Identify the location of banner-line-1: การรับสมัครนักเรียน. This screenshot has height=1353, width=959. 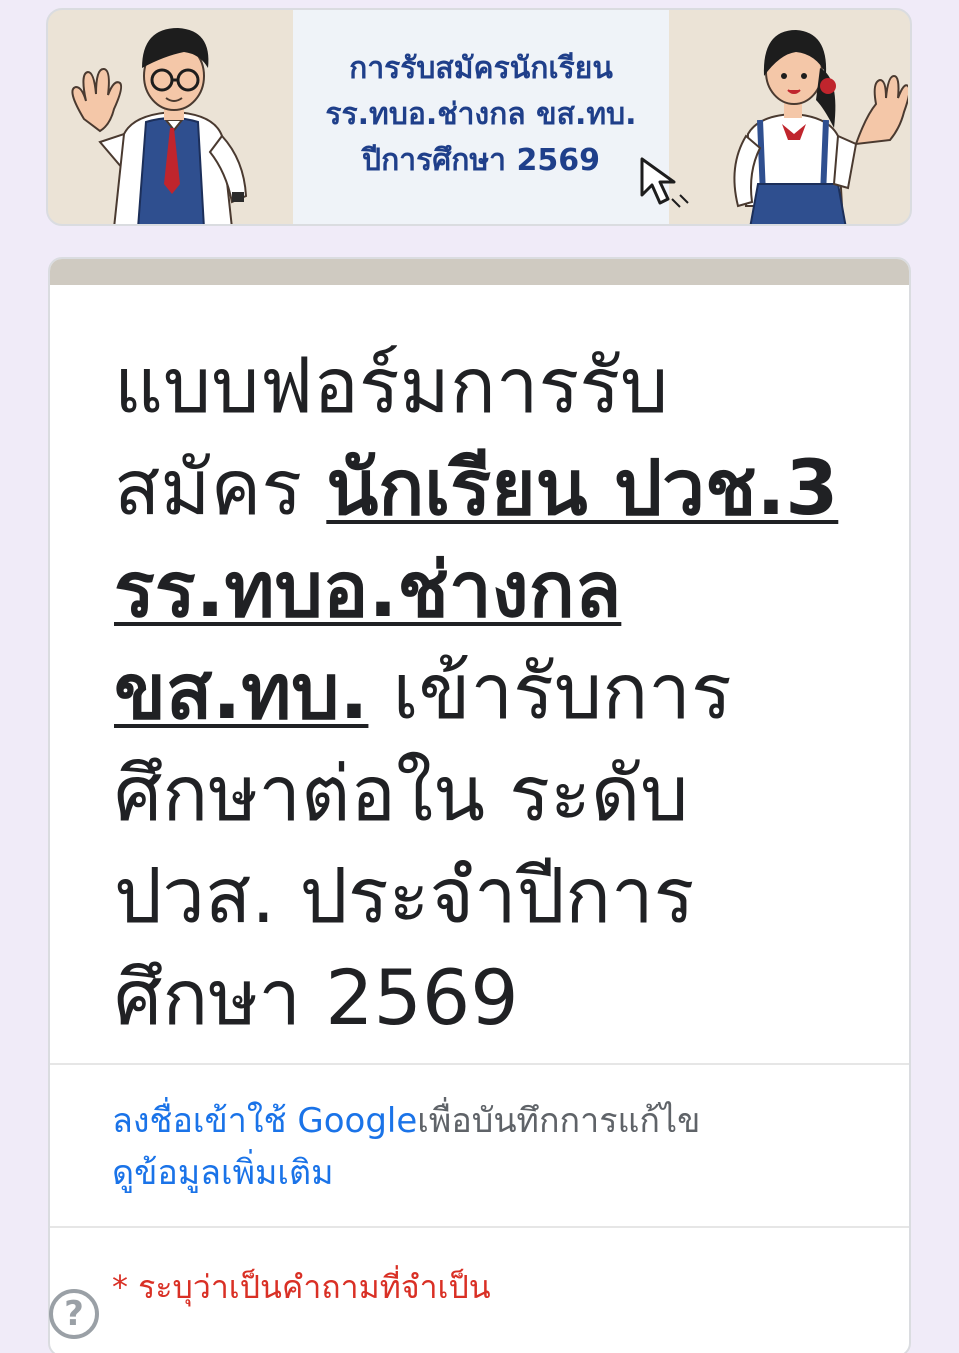
(481, 68).